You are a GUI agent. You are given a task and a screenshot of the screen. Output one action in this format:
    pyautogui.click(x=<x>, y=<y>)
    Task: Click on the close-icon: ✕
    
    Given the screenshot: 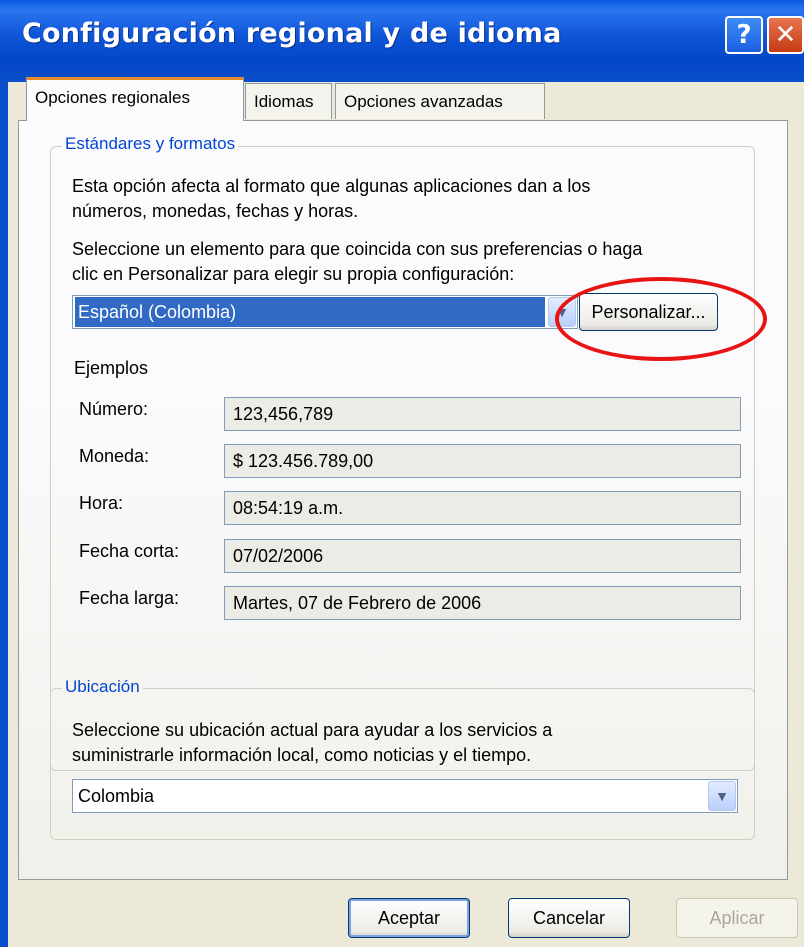 What is the action you would take?
    pyautogui.click(x=785, y=35)
    